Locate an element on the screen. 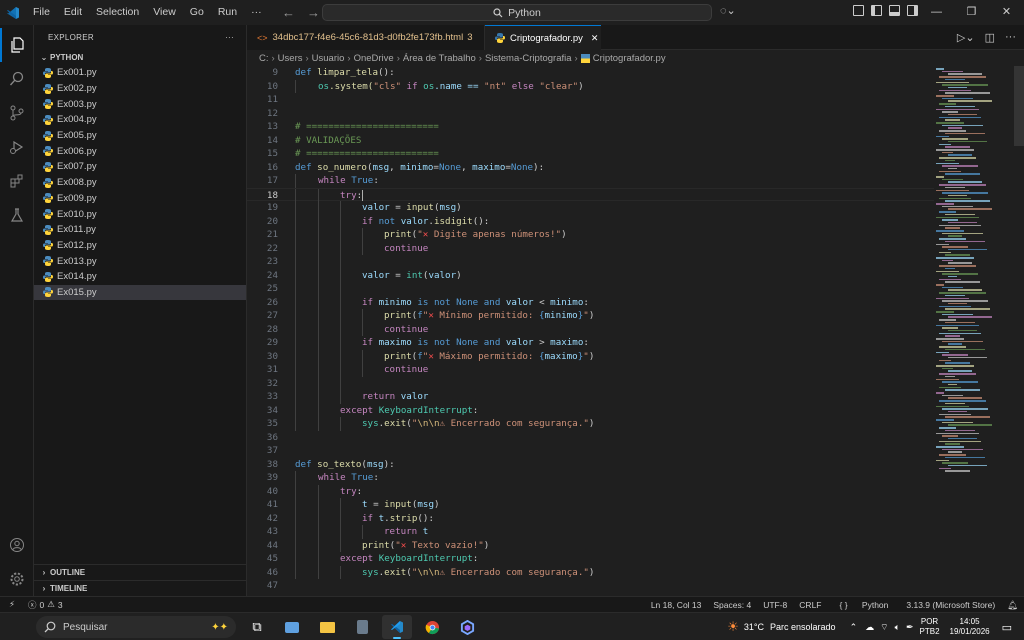 This screenshot has width=1024, height=640. chrome-icon is located at coordinates (432, 627).